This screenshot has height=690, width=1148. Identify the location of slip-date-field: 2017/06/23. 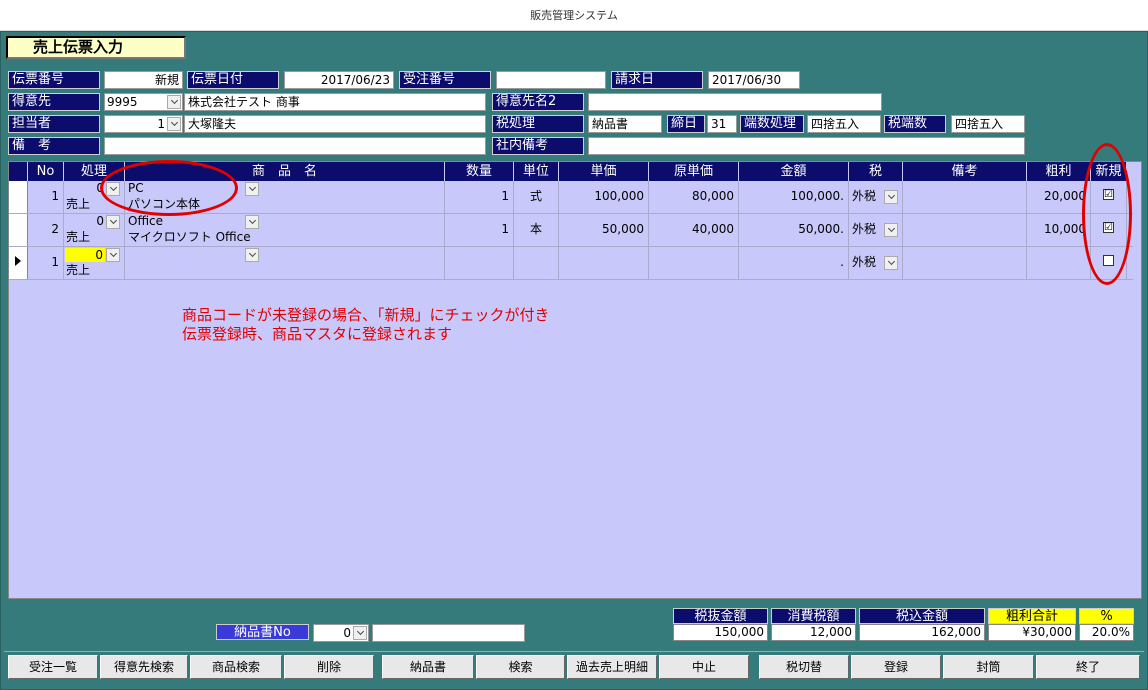
(339, 80).